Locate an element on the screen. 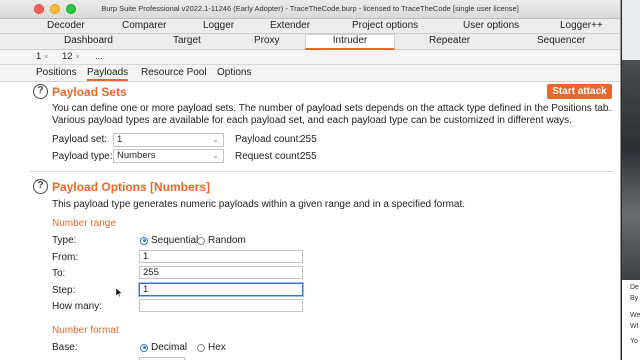 The height and width of the screenshot is (360, 640). tab-logger: Logger is located at coordinates (218, 25).